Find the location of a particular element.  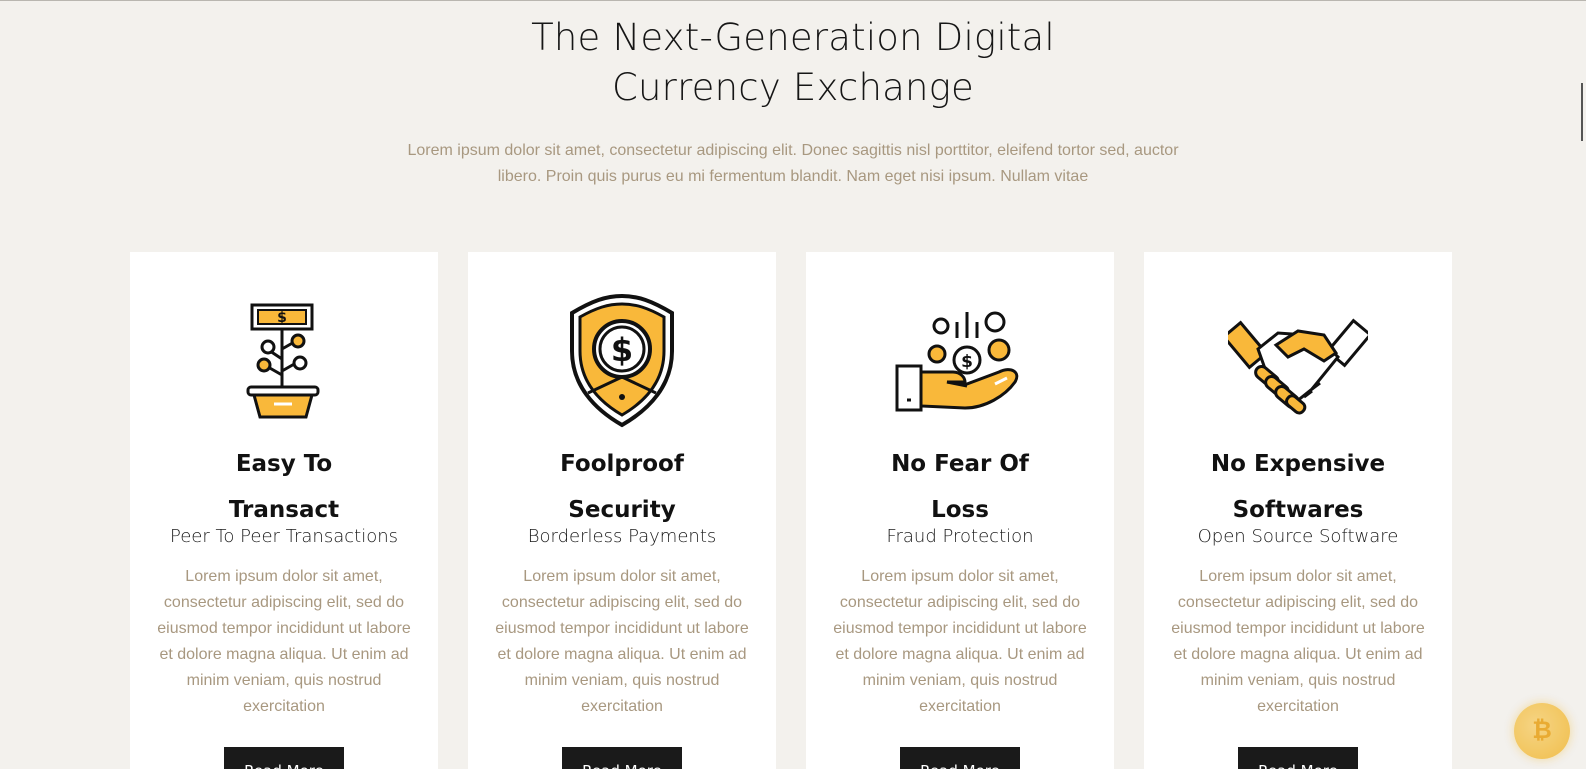

bitcoin-icon: ₿ is located at coordinates (1542, 731).